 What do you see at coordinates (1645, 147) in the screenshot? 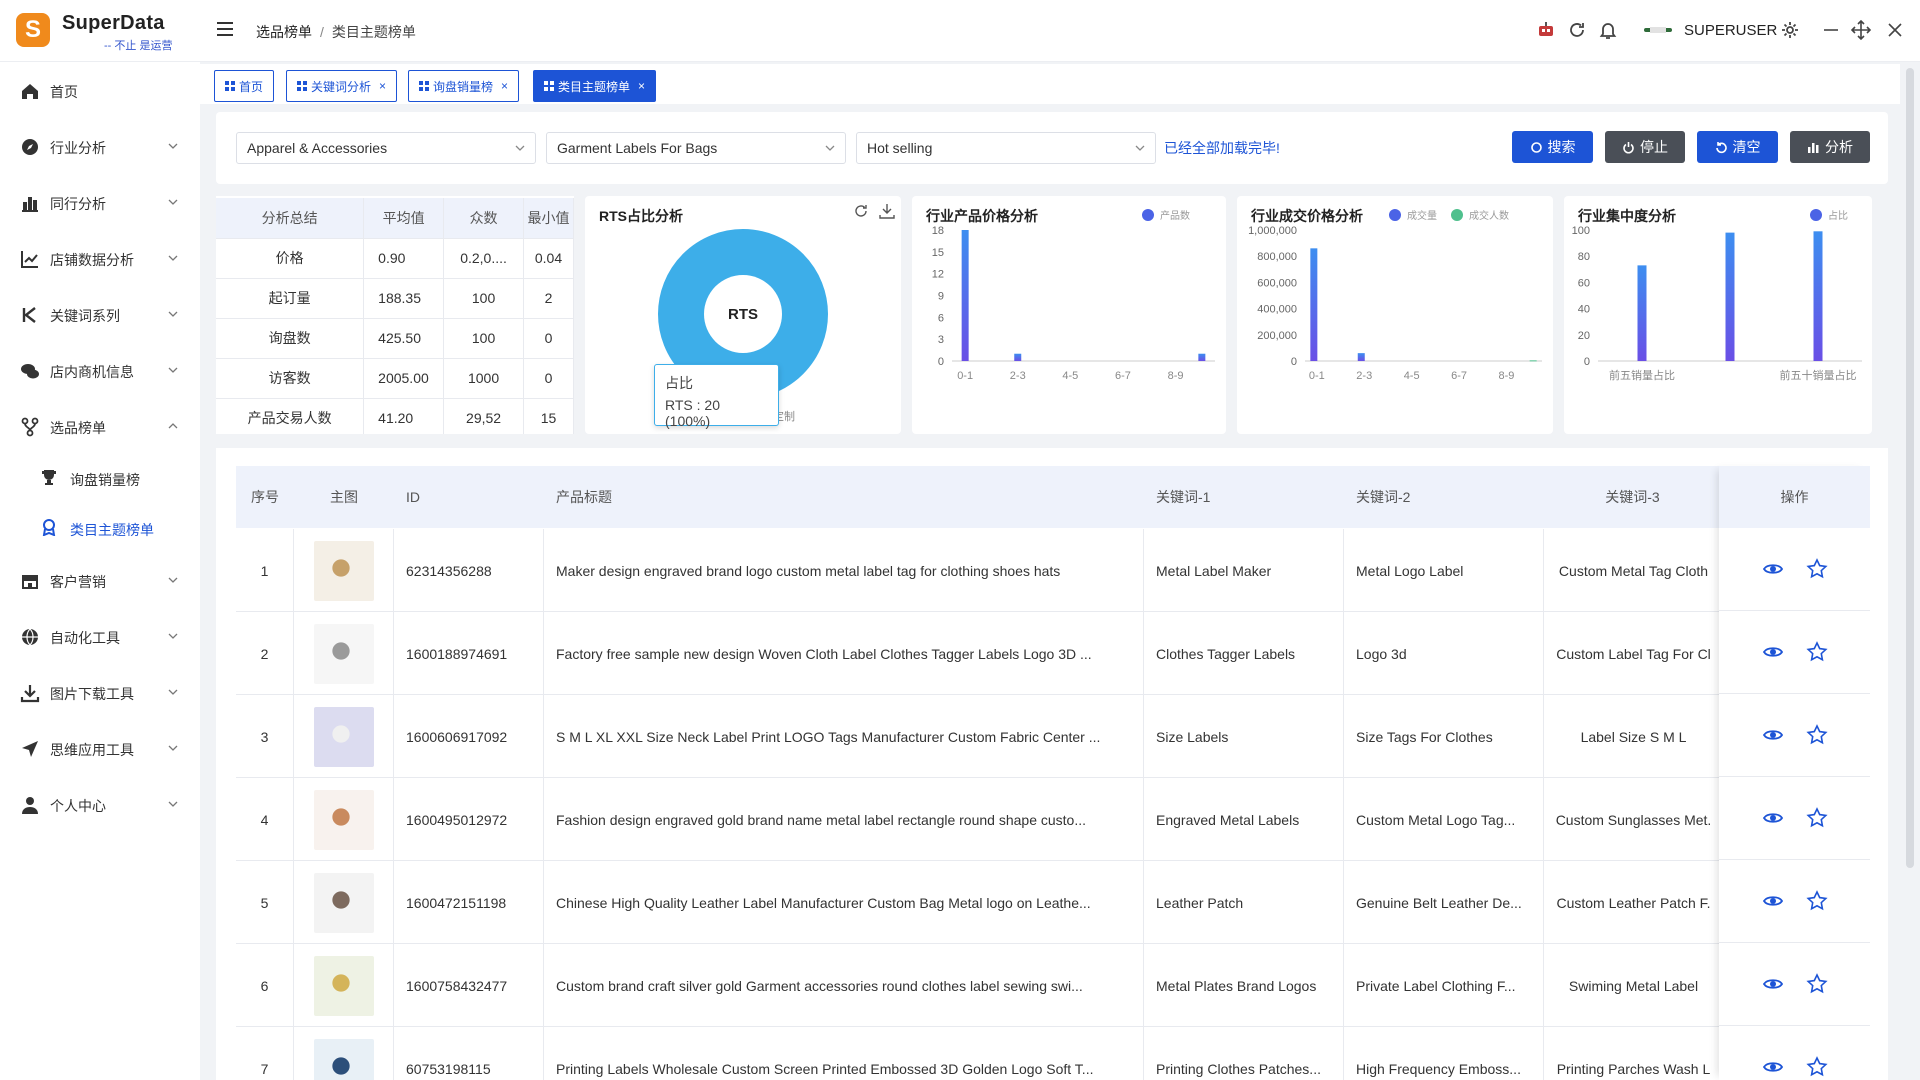
I see `stop-button: 停止` at bounding box center [1645, 147].